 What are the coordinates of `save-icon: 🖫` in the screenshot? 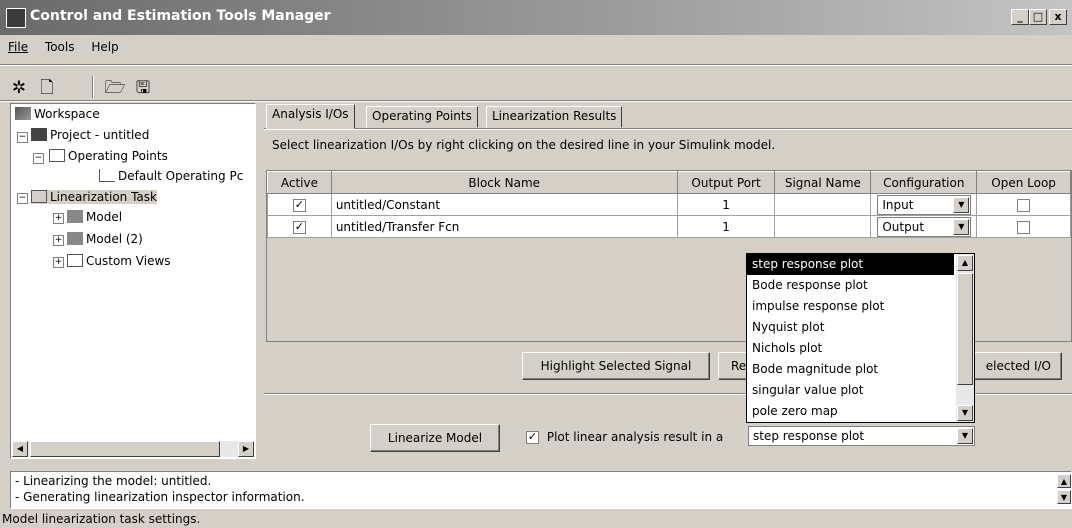 It's located at (143, 88).